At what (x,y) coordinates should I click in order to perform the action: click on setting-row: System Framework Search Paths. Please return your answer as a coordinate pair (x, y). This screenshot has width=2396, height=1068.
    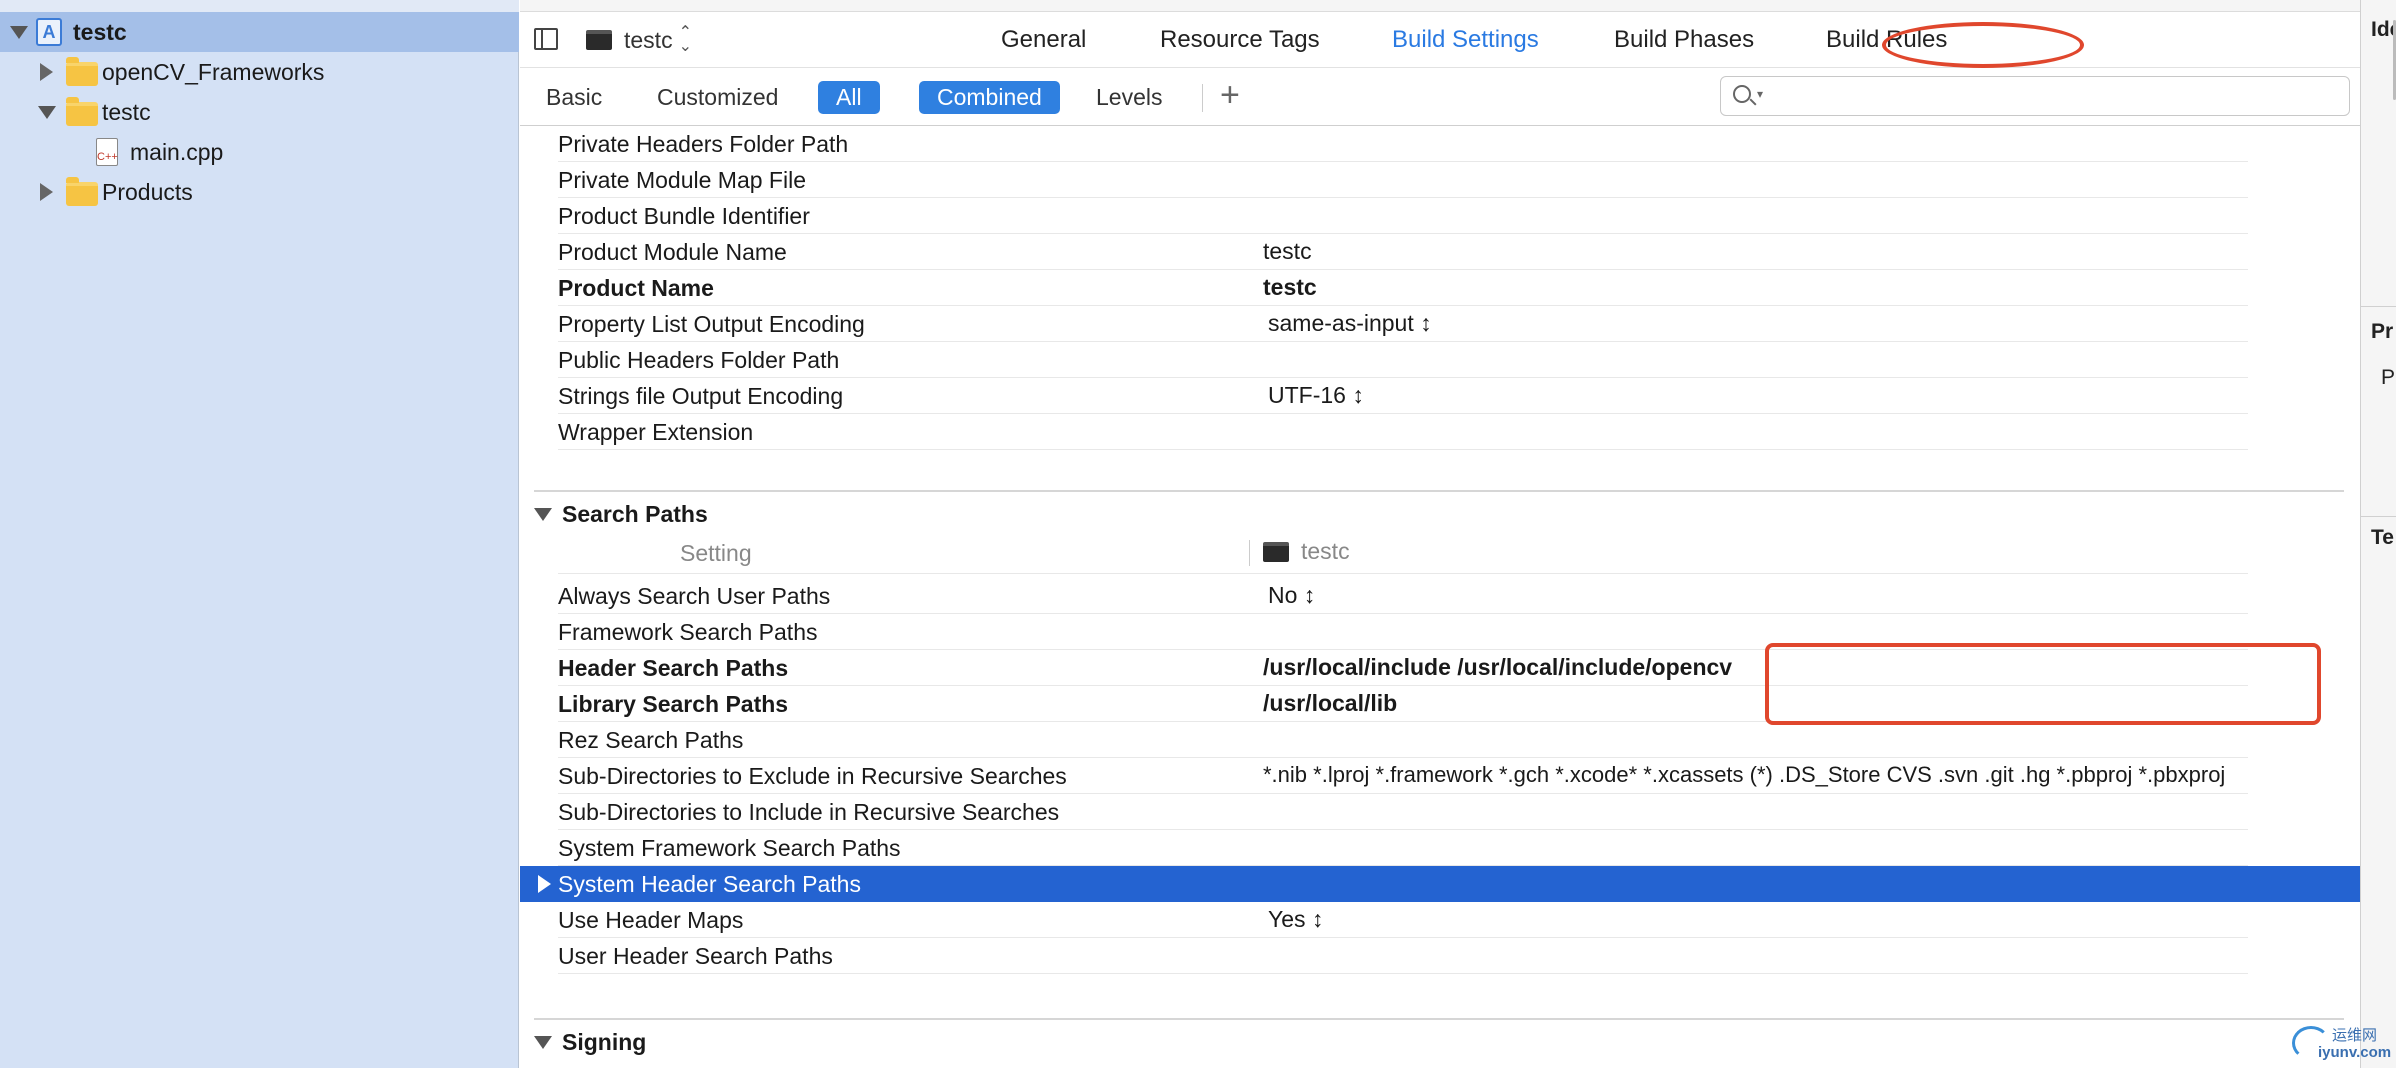
    Looking at the image, I should click on (1440, 848).